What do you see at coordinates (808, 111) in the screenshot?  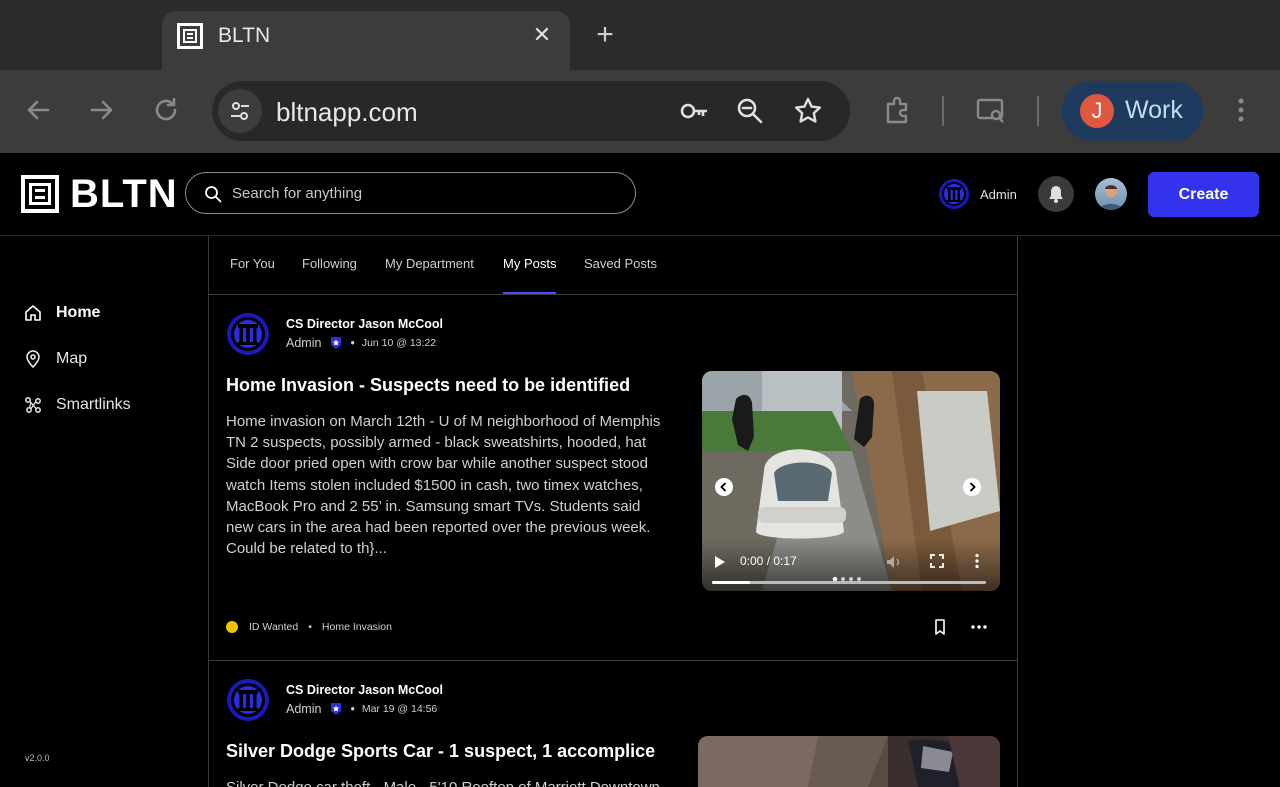 I see `bookmark-star-icon` at bounding box center [808, 111].